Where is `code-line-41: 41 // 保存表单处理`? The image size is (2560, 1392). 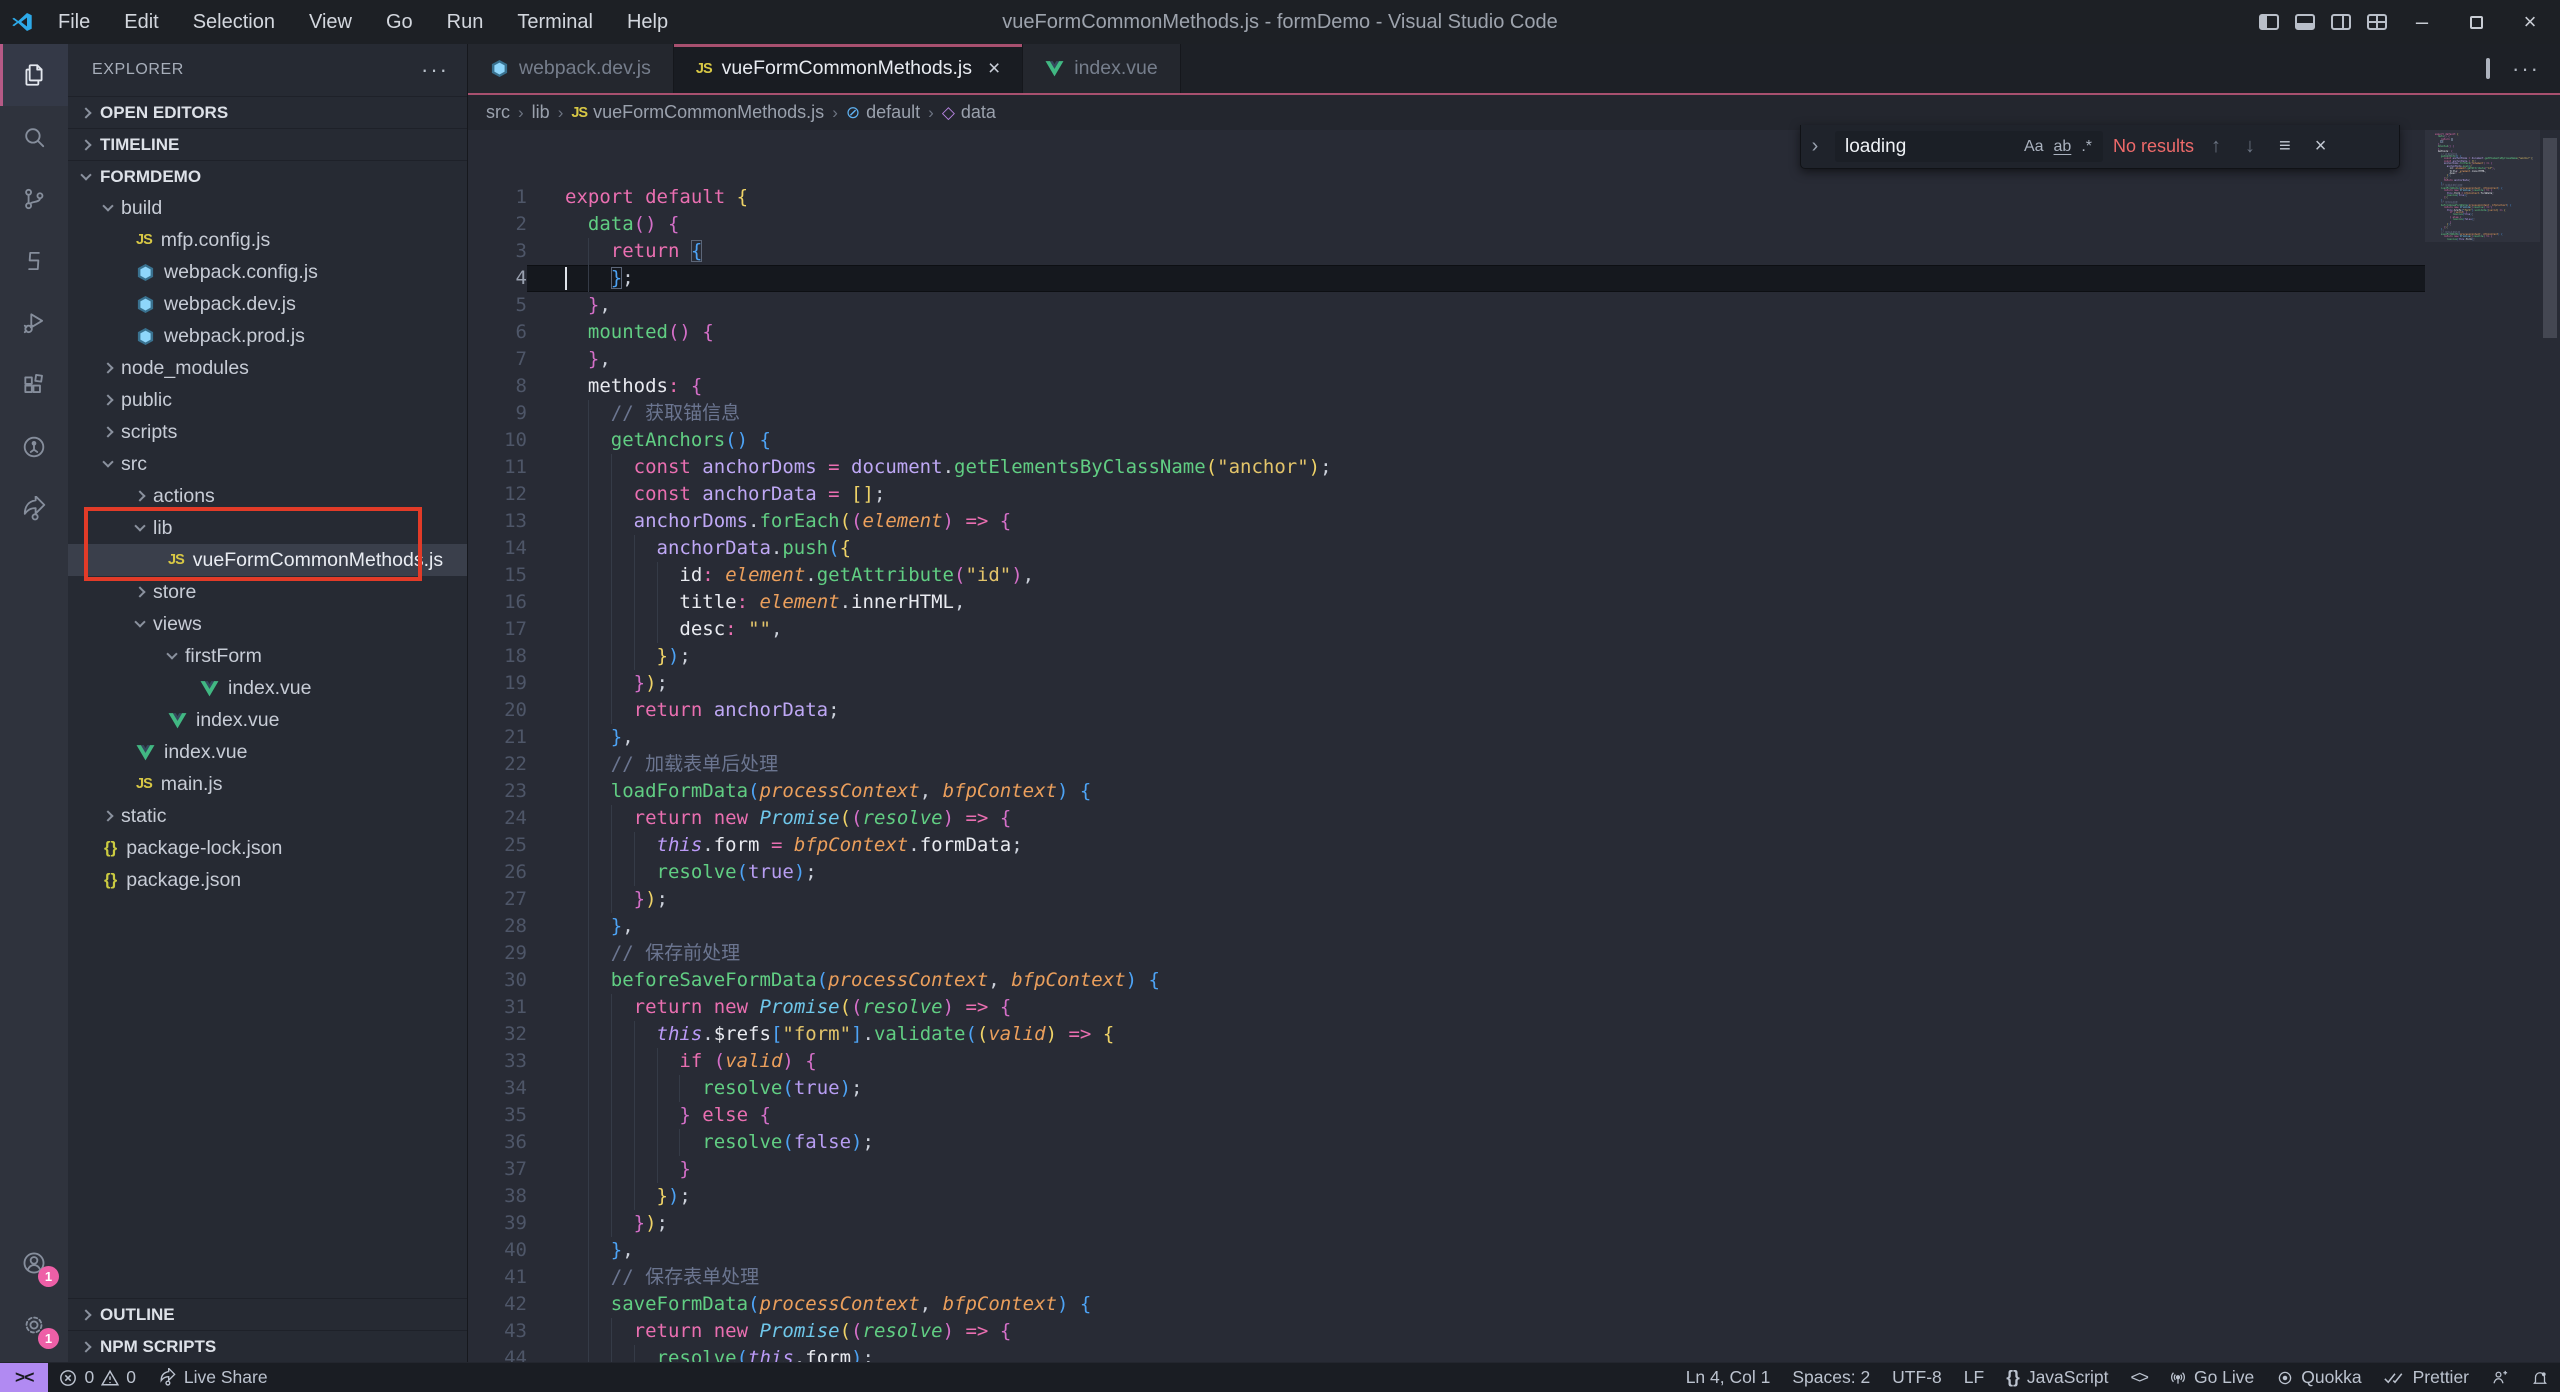 code-line-41: 41 // 保存表单处理 is located at coordinates (1446, 1277).